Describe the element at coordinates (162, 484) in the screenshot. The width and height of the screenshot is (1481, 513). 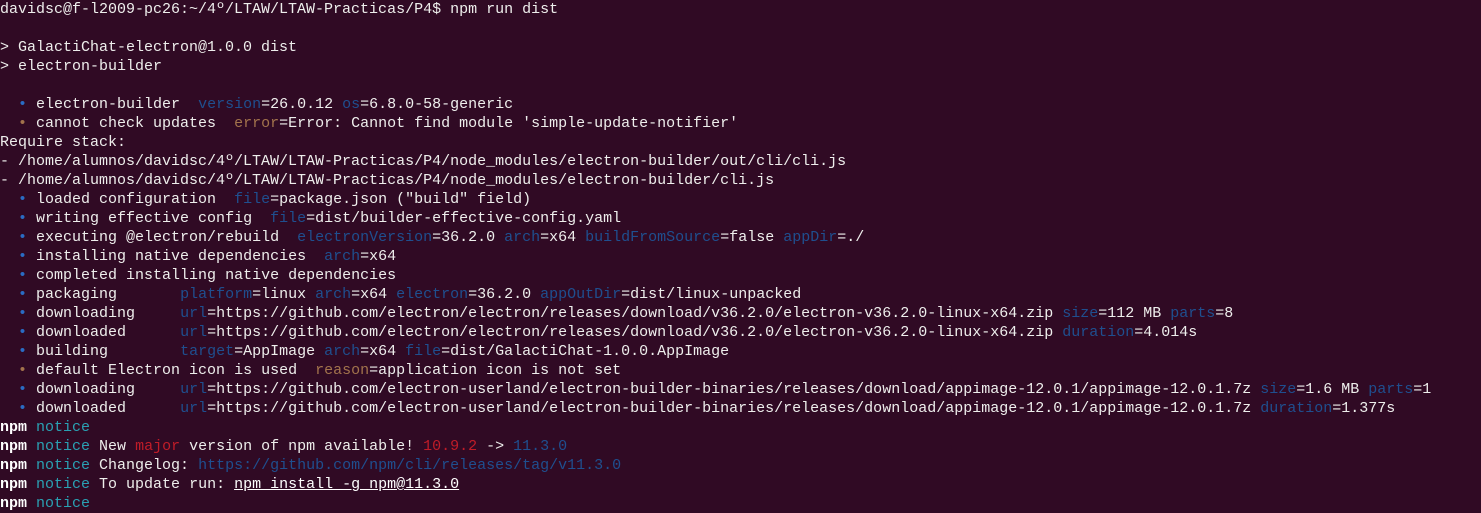
I see `terminal-text: To update run:` at that location.